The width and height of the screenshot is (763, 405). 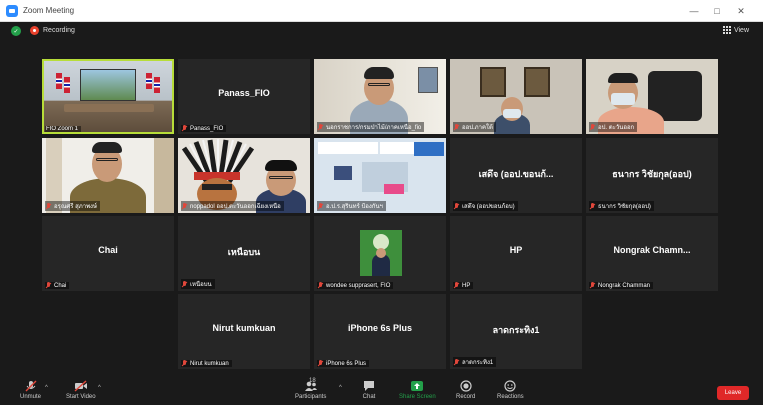 I want to click on tv-logo-box, so click(x=348, y=148).